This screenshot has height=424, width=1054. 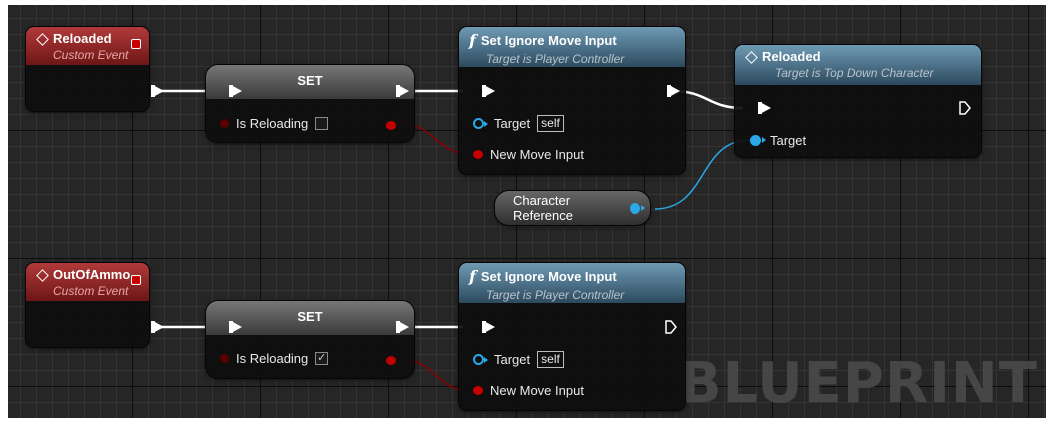 I want to click on node-header: Reloaded Target is Top Down Character, so click(x=858, y=65).